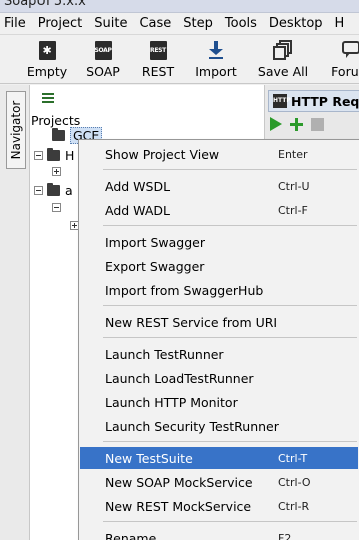  What do you see at coordinates (219, 322) in the screenshot?
I see `menu-item-new-rest-service-from-uri: New REST Service from URI` at bounding box center [219, 322].